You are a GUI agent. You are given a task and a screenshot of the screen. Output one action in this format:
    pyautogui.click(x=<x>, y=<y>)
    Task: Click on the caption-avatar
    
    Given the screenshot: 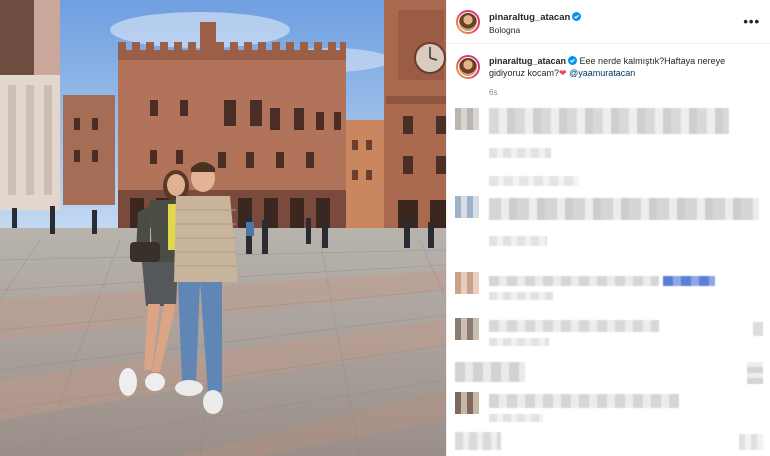 What is the action you would take?
    pyautogui.click(x=468, y=67)
    